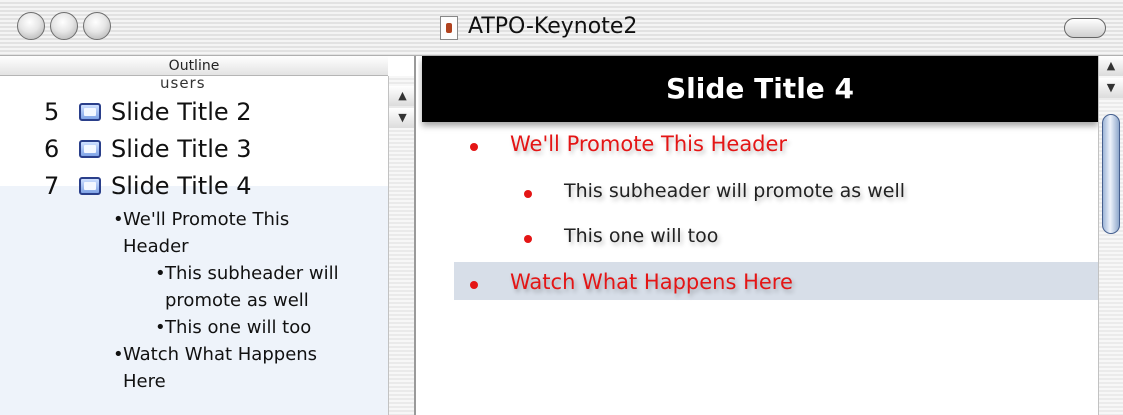  I want to click on outline-topic-continuation: Header, so click(156, 246).